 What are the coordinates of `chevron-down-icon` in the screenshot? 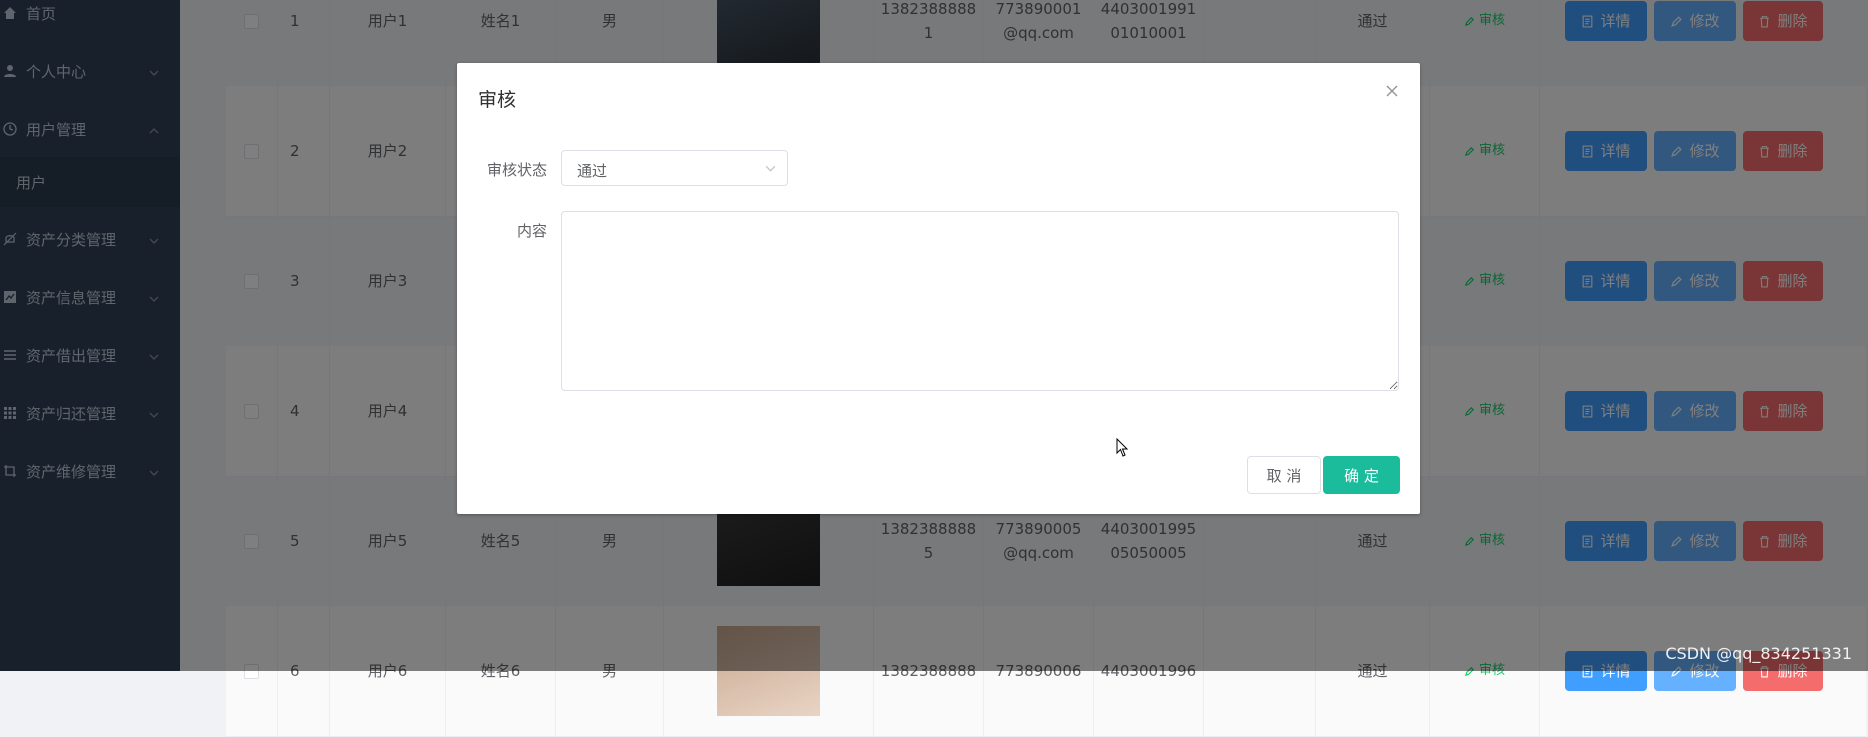 It's located at (770, 170).